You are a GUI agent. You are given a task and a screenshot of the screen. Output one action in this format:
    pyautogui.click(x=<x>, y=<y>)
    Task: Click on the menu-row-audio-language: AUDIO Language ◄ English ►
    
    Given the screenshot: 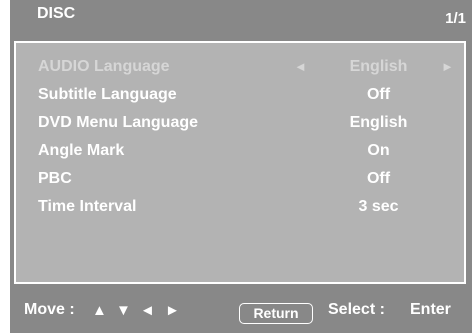 What is the action you would take?
    pyautogui.click(x=240, y=67)
    